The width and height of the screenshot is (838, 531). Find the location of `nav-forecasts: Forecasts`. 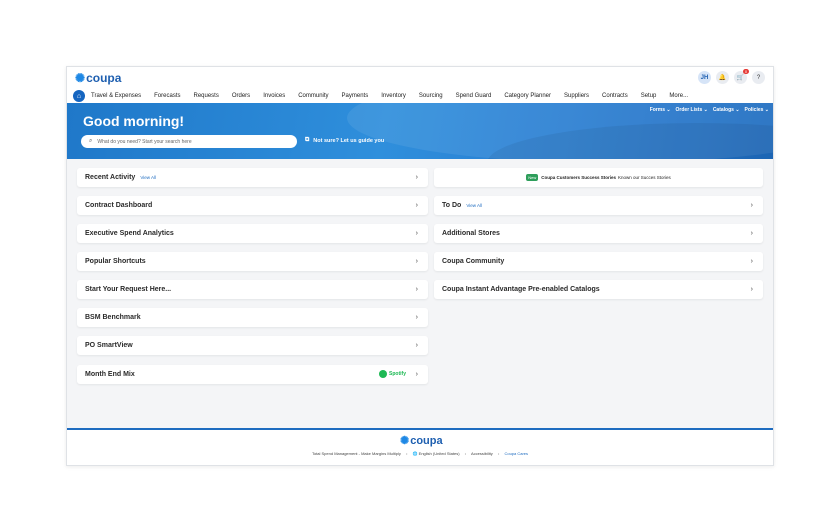

nav-forecasts: Forecasts is located at coordinates (167, 96).